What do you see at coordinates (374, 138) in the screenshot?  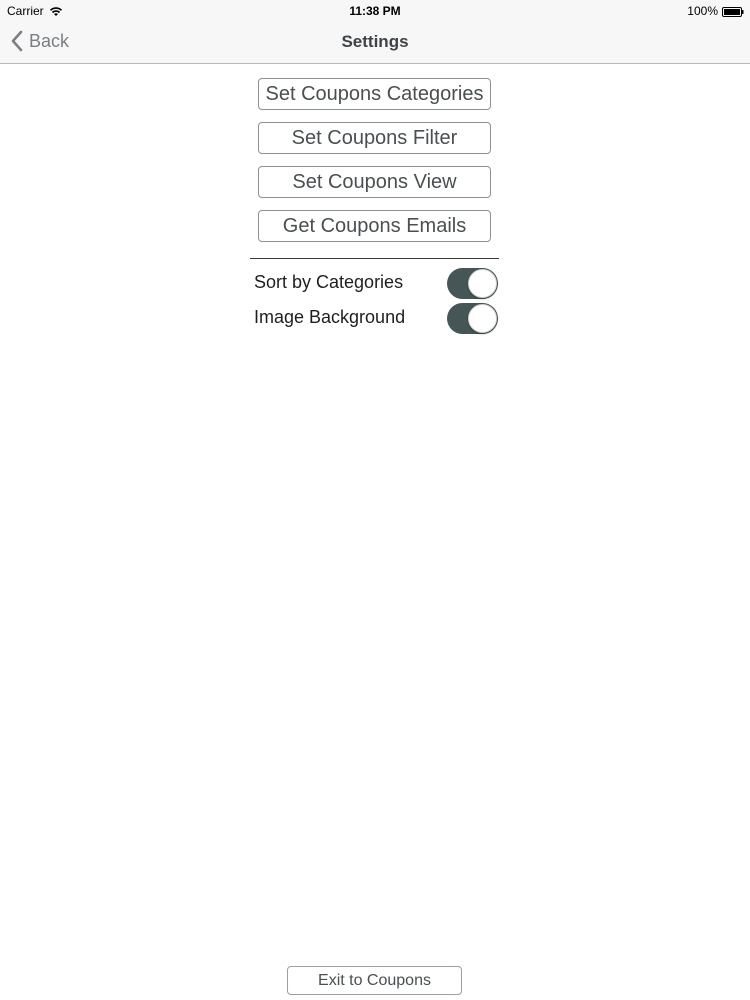 I see `set-coupons-filter-button: Set Coupons Filter` at bounding box center [374, 138].